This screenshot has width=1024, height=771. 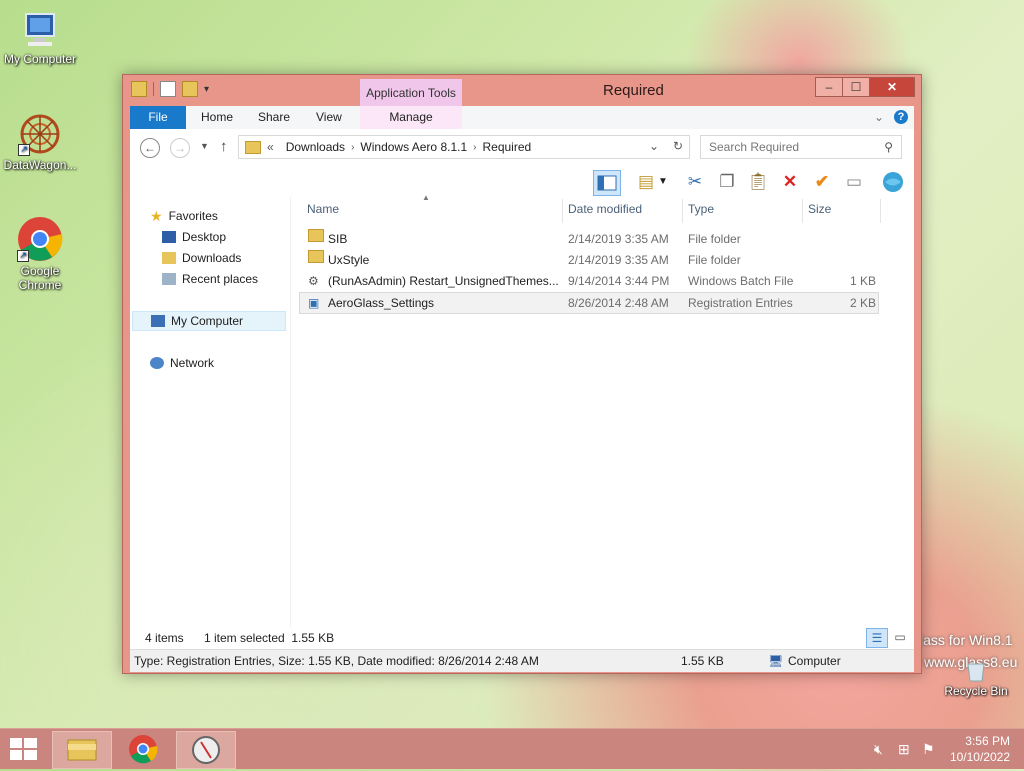 I want to click on copy-icon: ❐, so click(x=727, y=182).